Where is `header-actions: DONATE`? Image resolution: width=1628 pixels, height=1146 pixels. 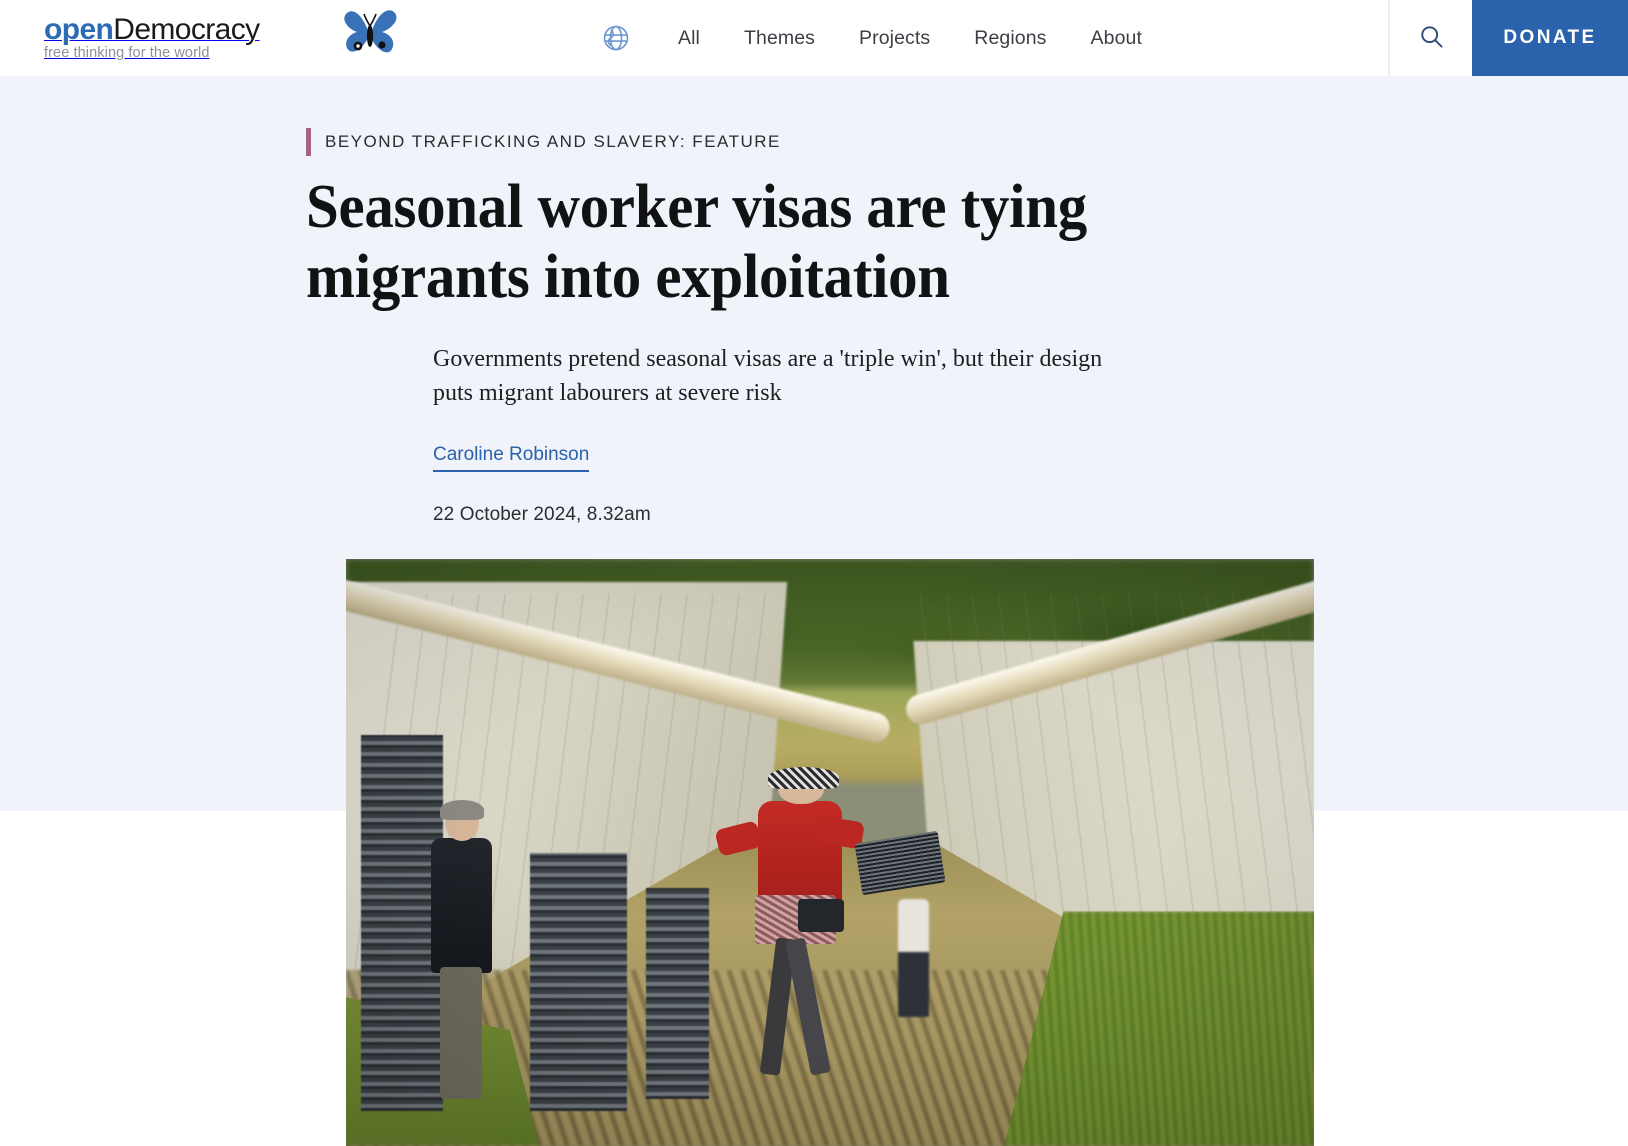 header-actions: DONATE is located at coordinates (1508, 38).